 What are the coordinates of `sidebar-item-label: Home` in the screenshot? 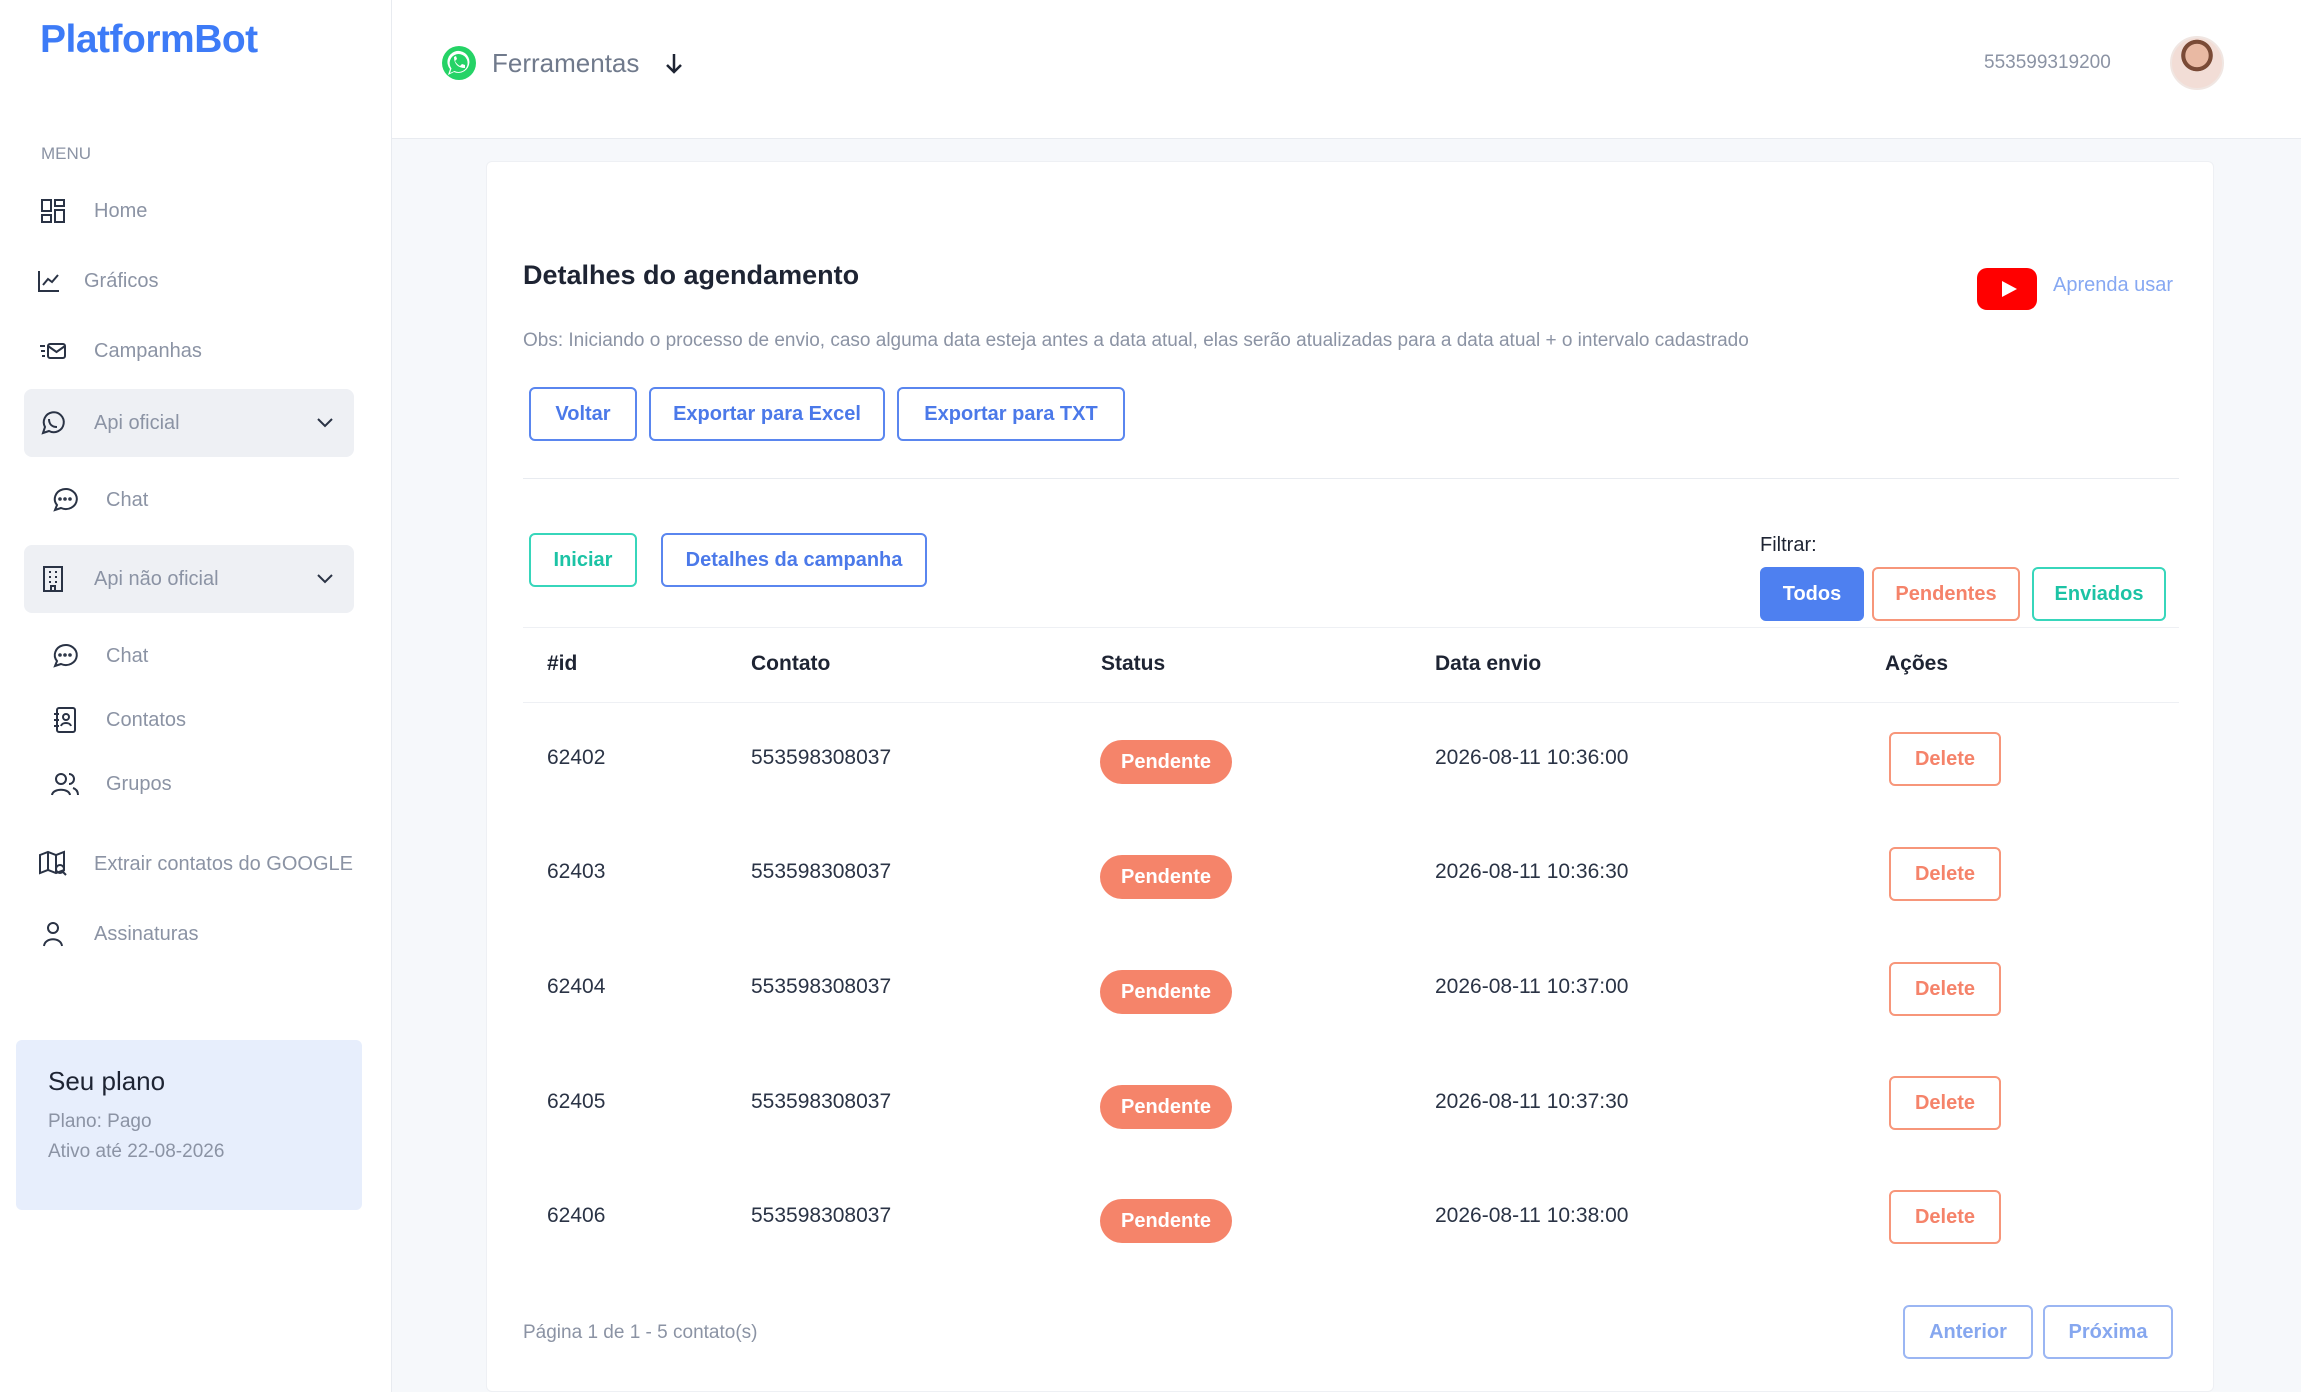 It's located at (121, 210).